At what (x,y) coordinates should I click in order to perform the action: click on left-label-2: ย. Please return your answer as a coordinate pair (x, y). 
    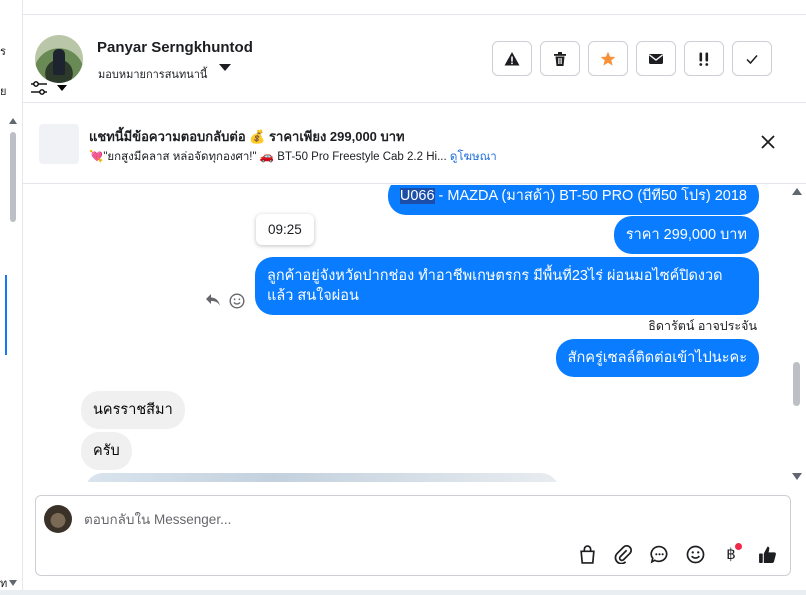
    Looking at the image, I should click on (3, 92).